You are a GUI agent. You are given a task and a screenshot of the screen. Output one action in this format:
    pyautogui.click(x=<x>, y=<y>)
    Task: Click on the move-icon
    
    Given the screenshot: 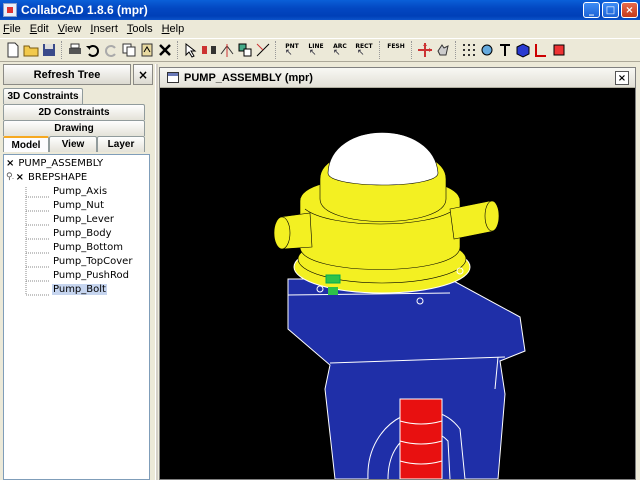 What is the action you would take?
    pyautogui.click(x=425, y=50)
    